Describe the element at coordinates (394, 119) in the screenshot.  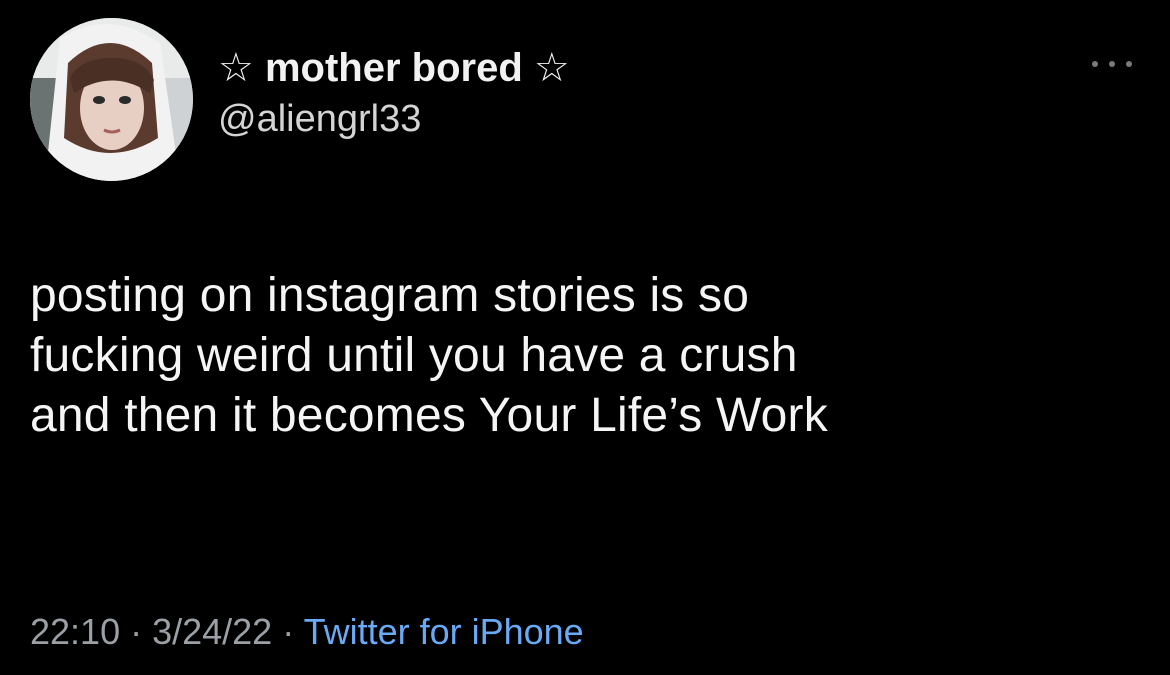
I see `user-handle: @aliengrl33` at that location.